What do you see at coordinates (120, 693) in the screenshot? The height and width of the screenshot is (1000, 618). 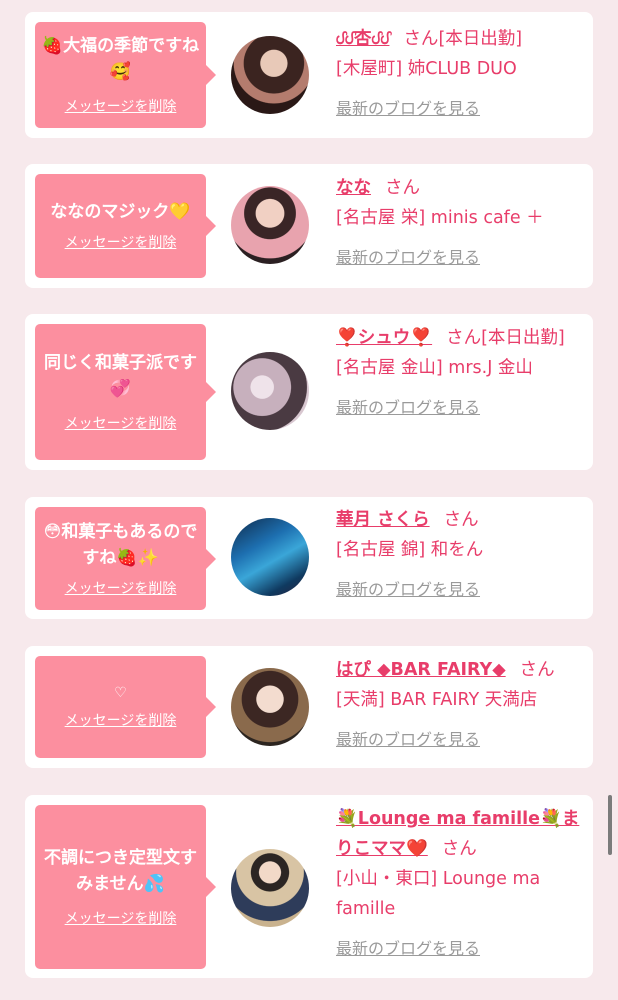 I see `message-text: ♡` at bounding box center [120, 693].